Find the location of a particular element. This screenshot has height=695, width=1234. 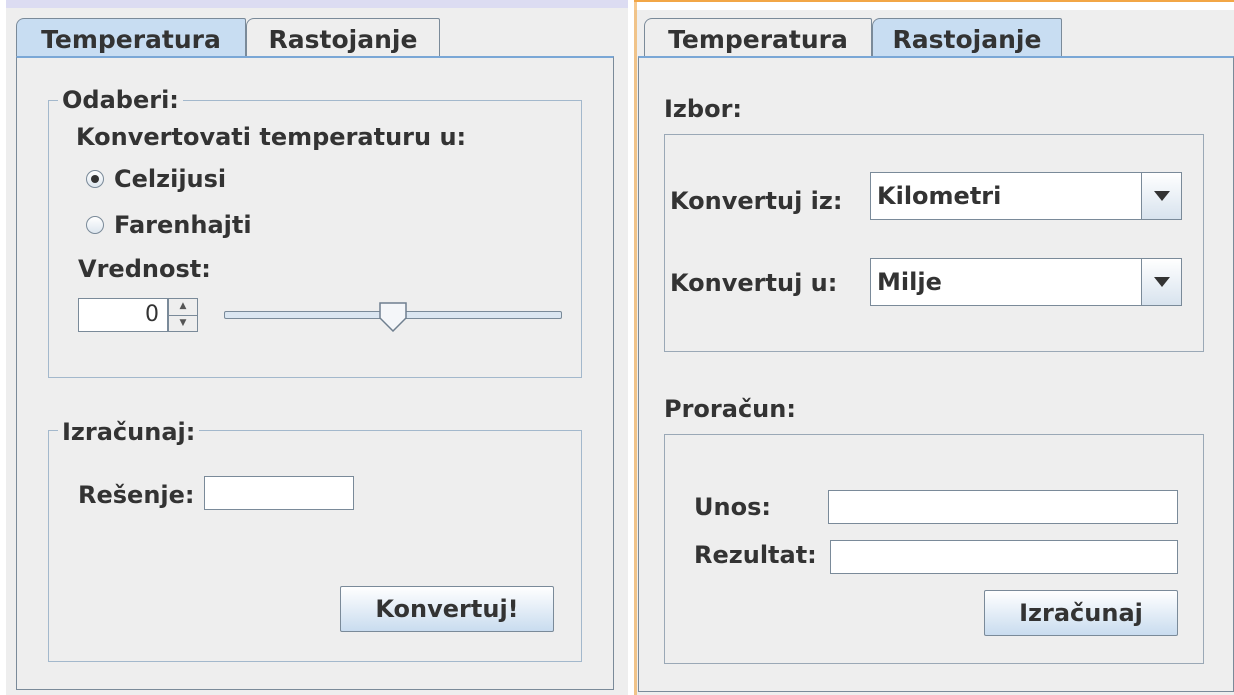

konvertuj-u-label: Konvertuj u: is located at coordinates (754, 283).